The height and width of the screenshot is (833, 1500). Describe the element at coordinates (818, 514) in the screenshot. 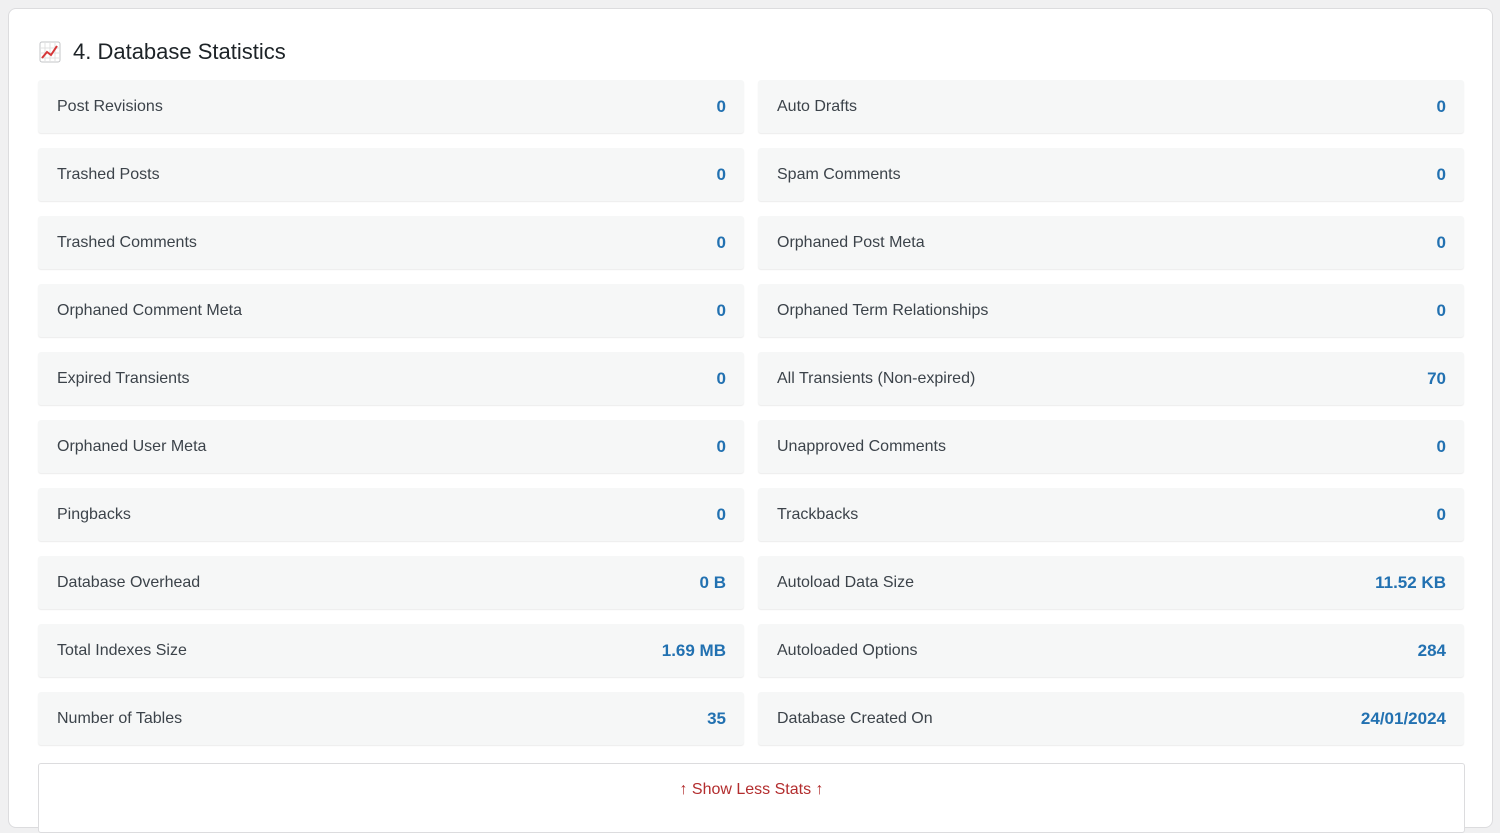

I see `stat-label: Trackbacks` at that location.